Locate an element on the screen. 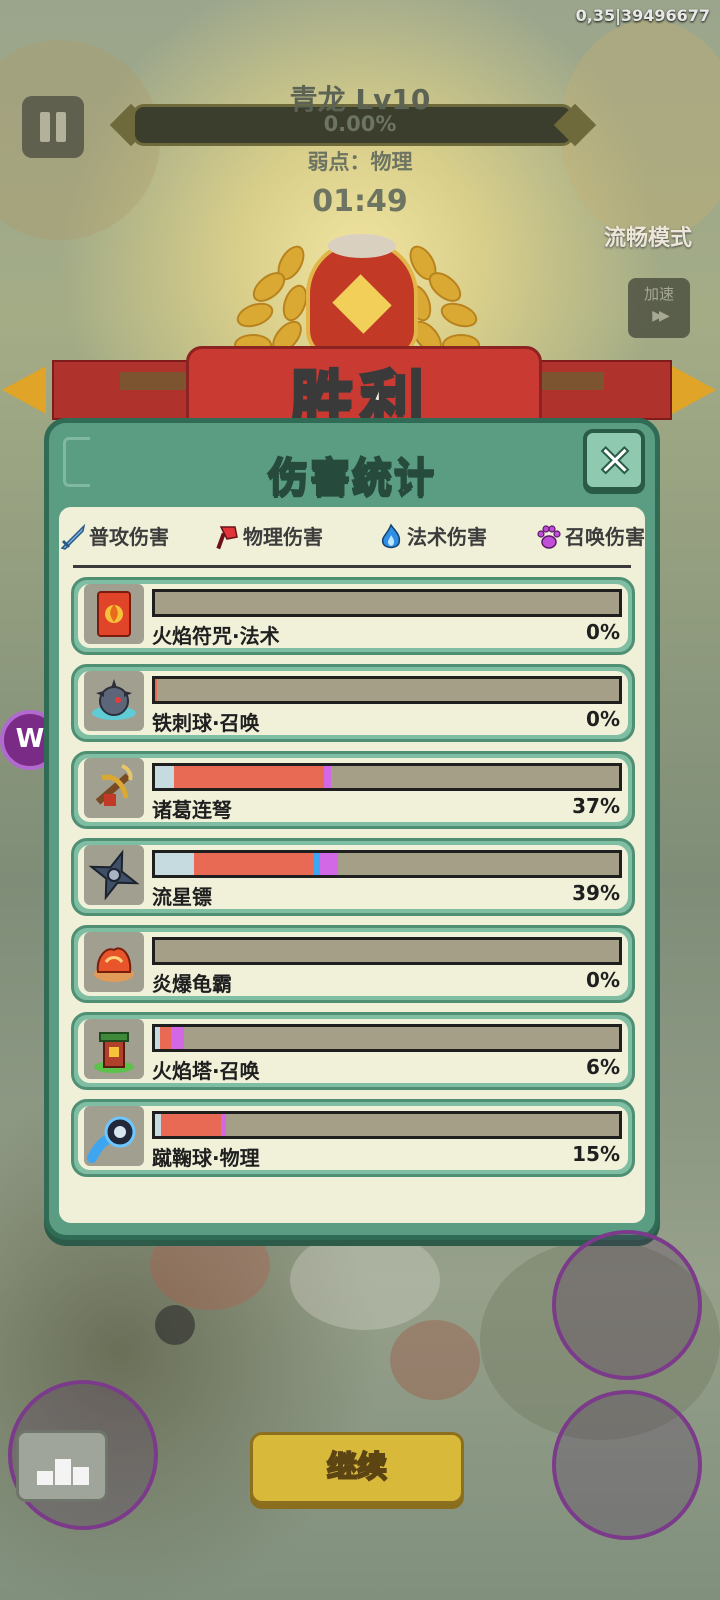 The height and width of the screenshot is (1600, 720). continue-button: 继续 is located at coordinates (357, 1468).